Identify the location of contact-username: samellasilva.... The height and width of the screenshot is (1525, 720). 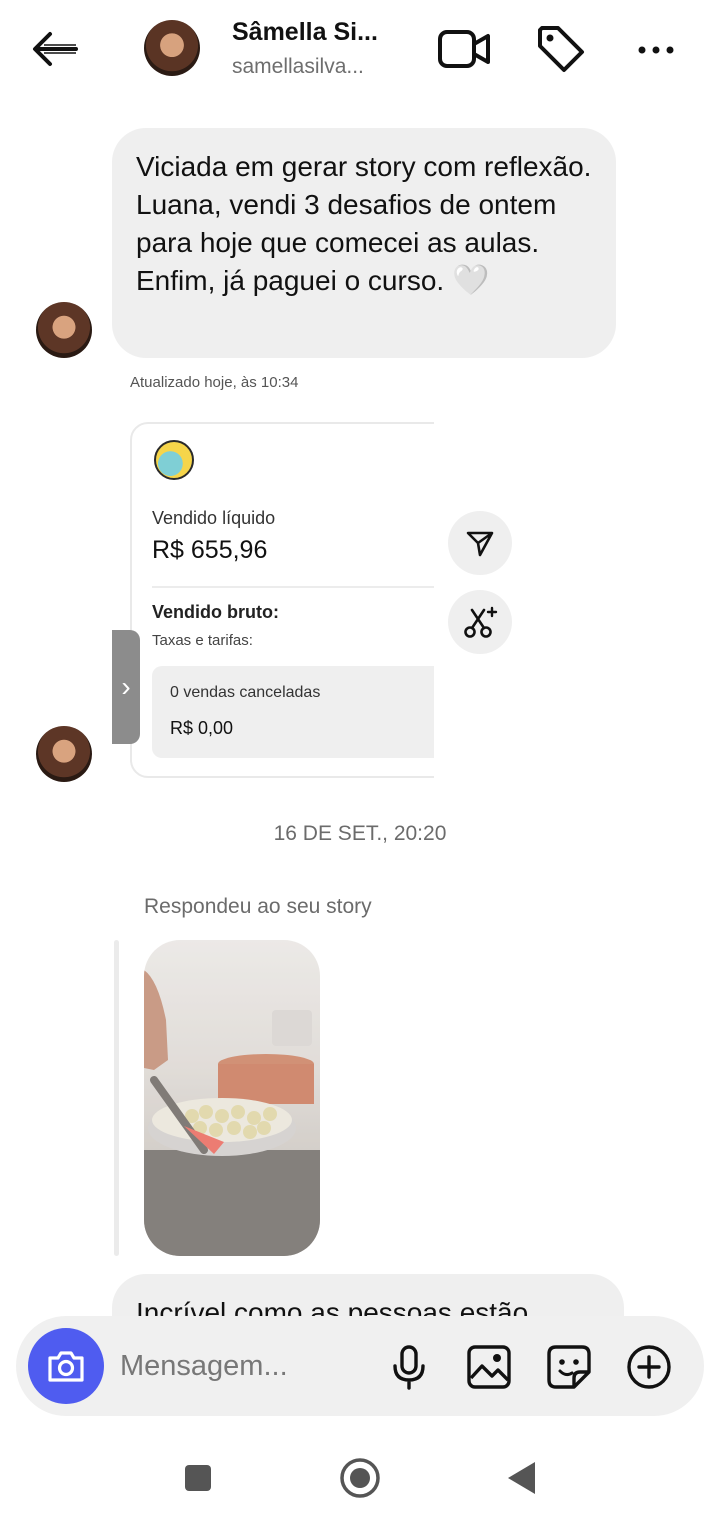
(298, 67).